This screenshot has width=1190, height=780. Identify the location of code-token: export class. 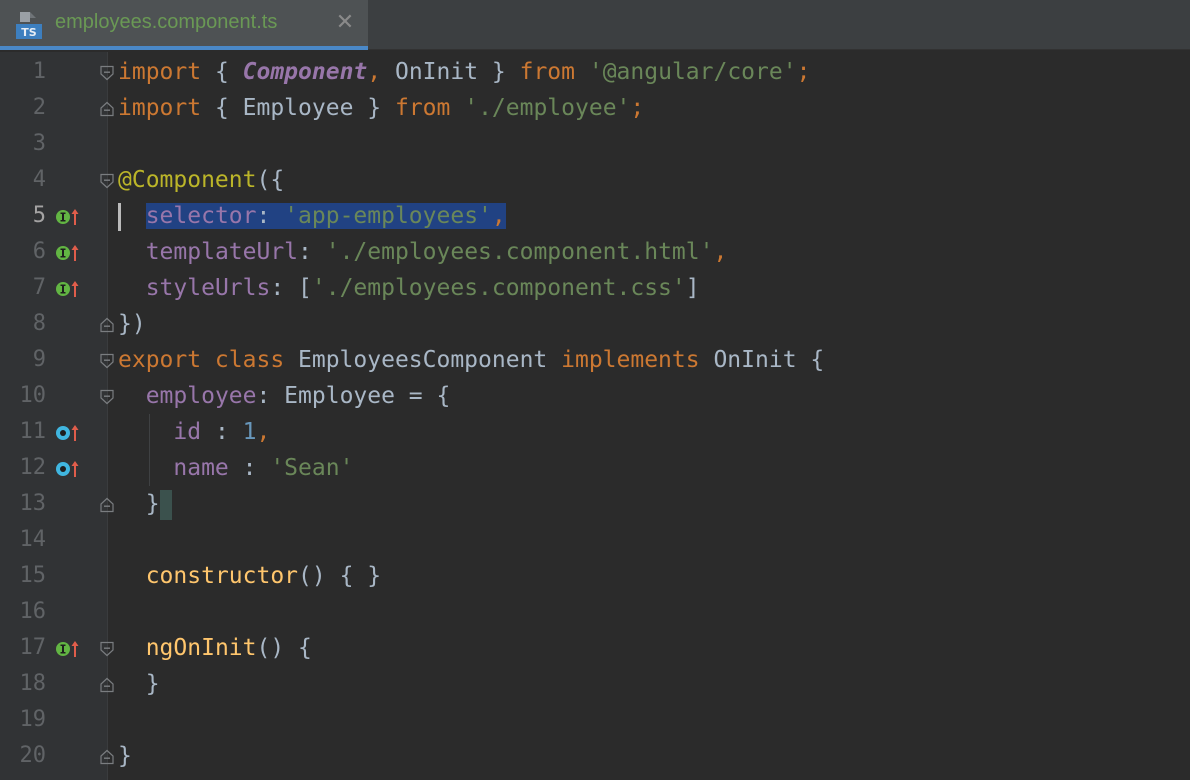
(201, 360).